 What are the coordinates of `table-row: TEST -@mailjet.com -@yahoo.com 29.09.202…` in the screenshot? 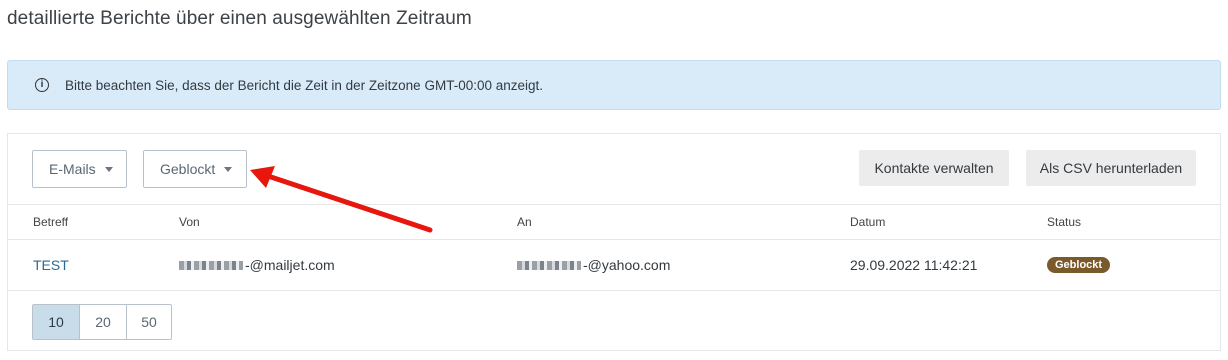 It's located at (614, 265).